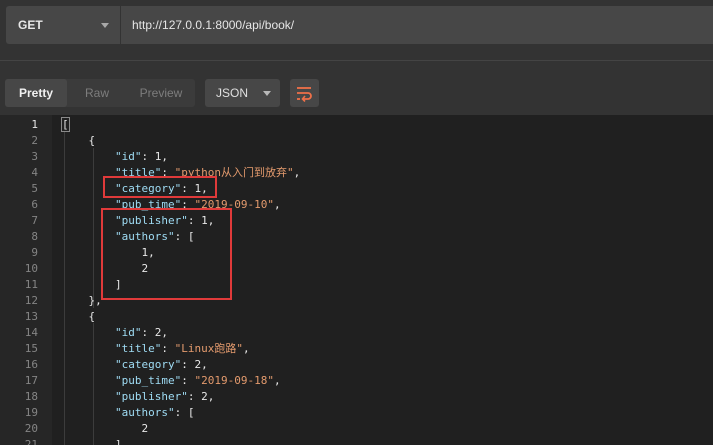 This screenshot has height=445, width=713. I want to click on code-line: 19 "authors": [, so click(356, 413).